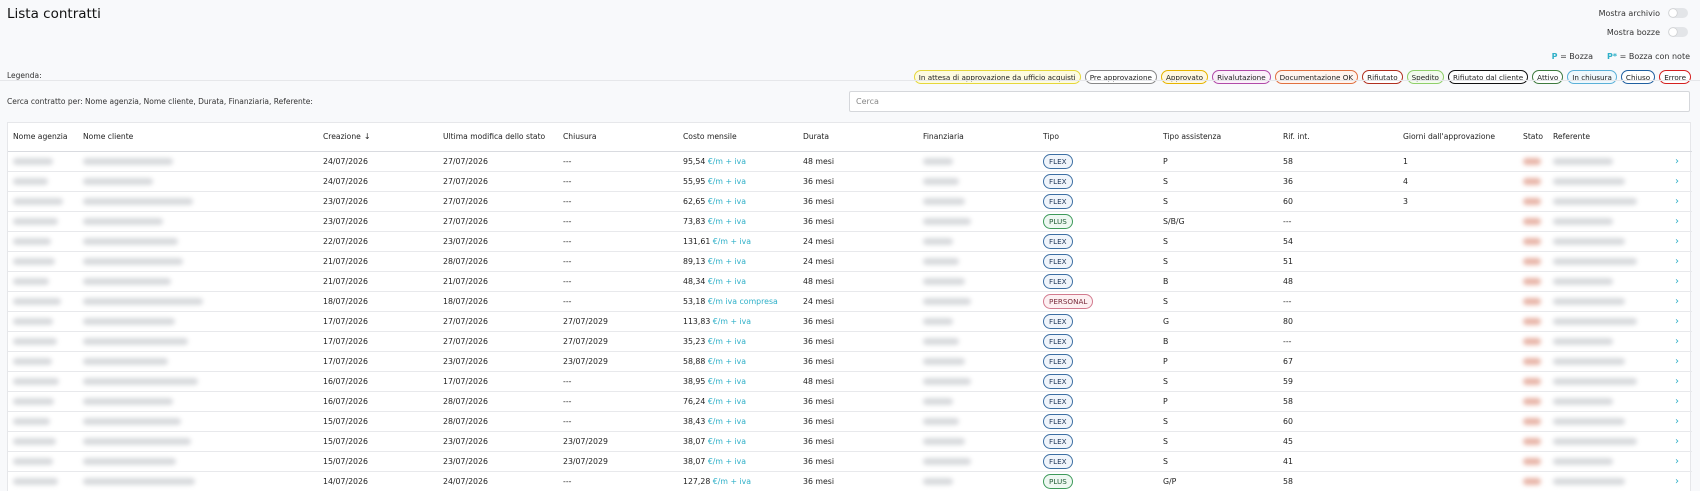  Describe the element at coordinates (1165, 201) in the screenshot. I see `assistance-type: S` at that location.